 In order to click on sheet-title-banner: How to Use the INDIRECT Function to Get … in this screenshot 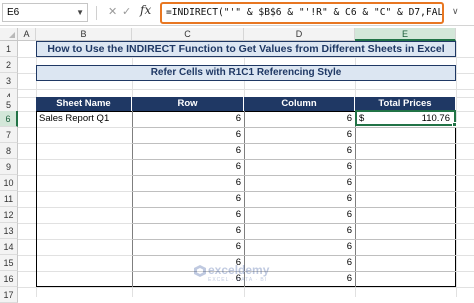, I will do `click(246, 49)`.